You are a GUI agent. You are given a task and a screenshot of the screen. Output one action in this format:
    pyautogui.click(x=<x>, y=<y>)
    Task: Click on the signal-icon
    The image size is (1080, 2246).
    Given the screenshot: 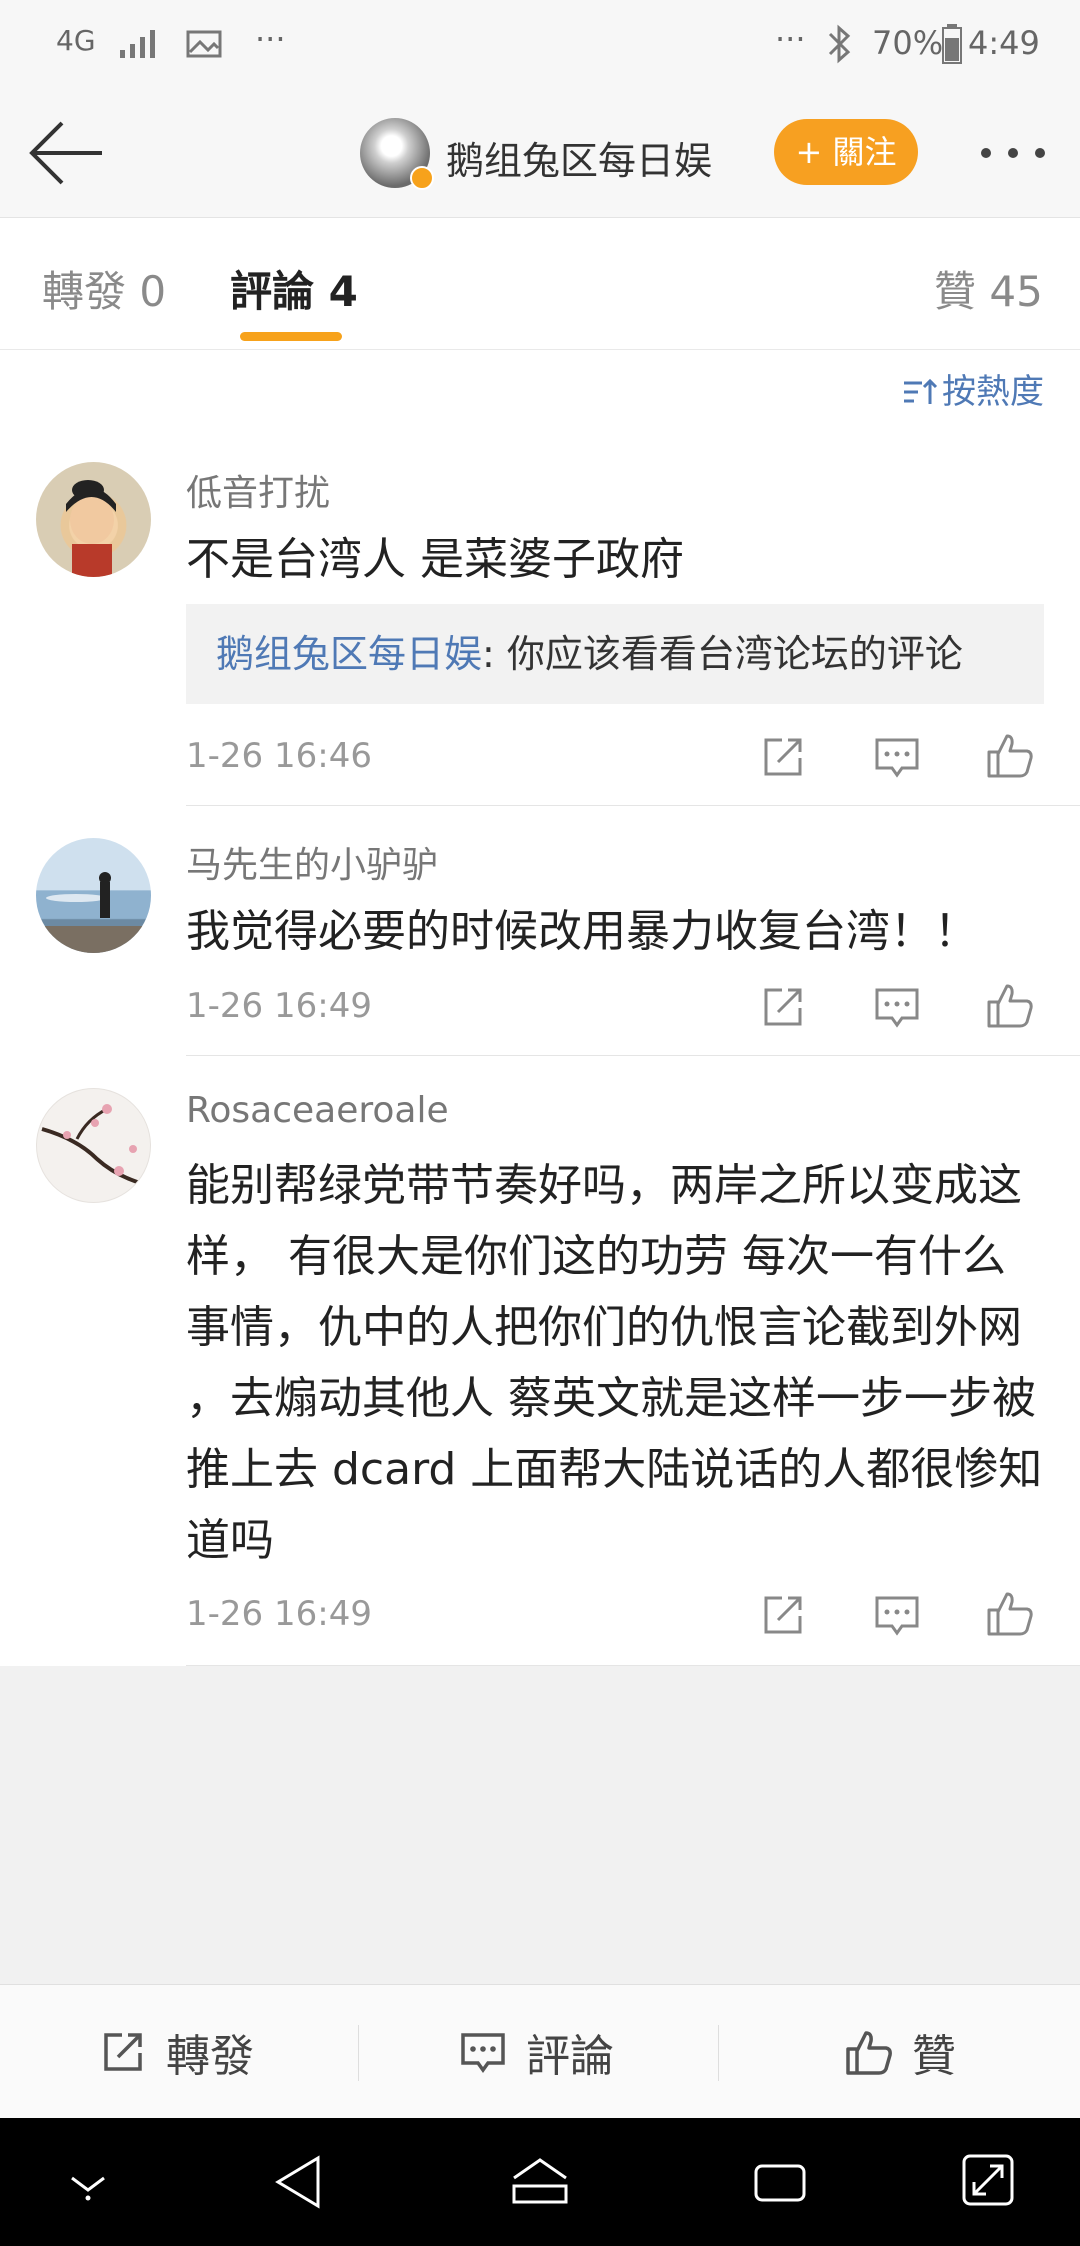 What is the action you would take?
    pyautogui.click(x=137, y=44)
    